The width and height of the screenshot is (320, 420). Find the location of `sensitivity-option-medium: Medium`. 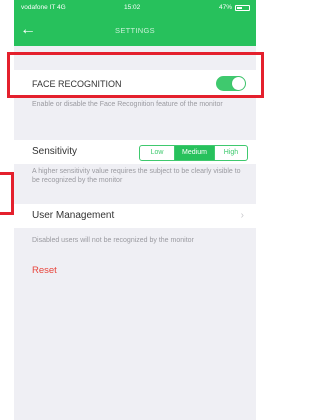

sensitivity-option-medium: Medium is located at coordinates (195, 153).